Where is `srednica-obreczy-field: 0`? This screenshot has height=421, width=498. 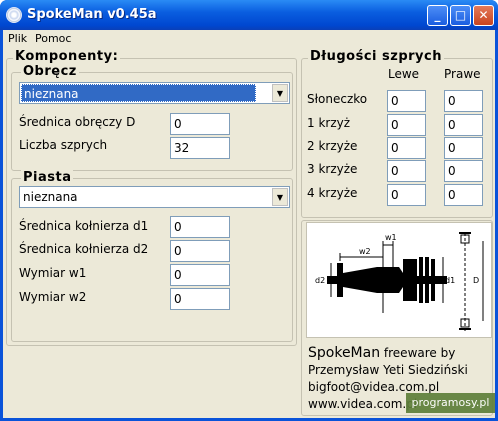
srednica-obreczy-field: 0 is located at coordinates (200, 124).